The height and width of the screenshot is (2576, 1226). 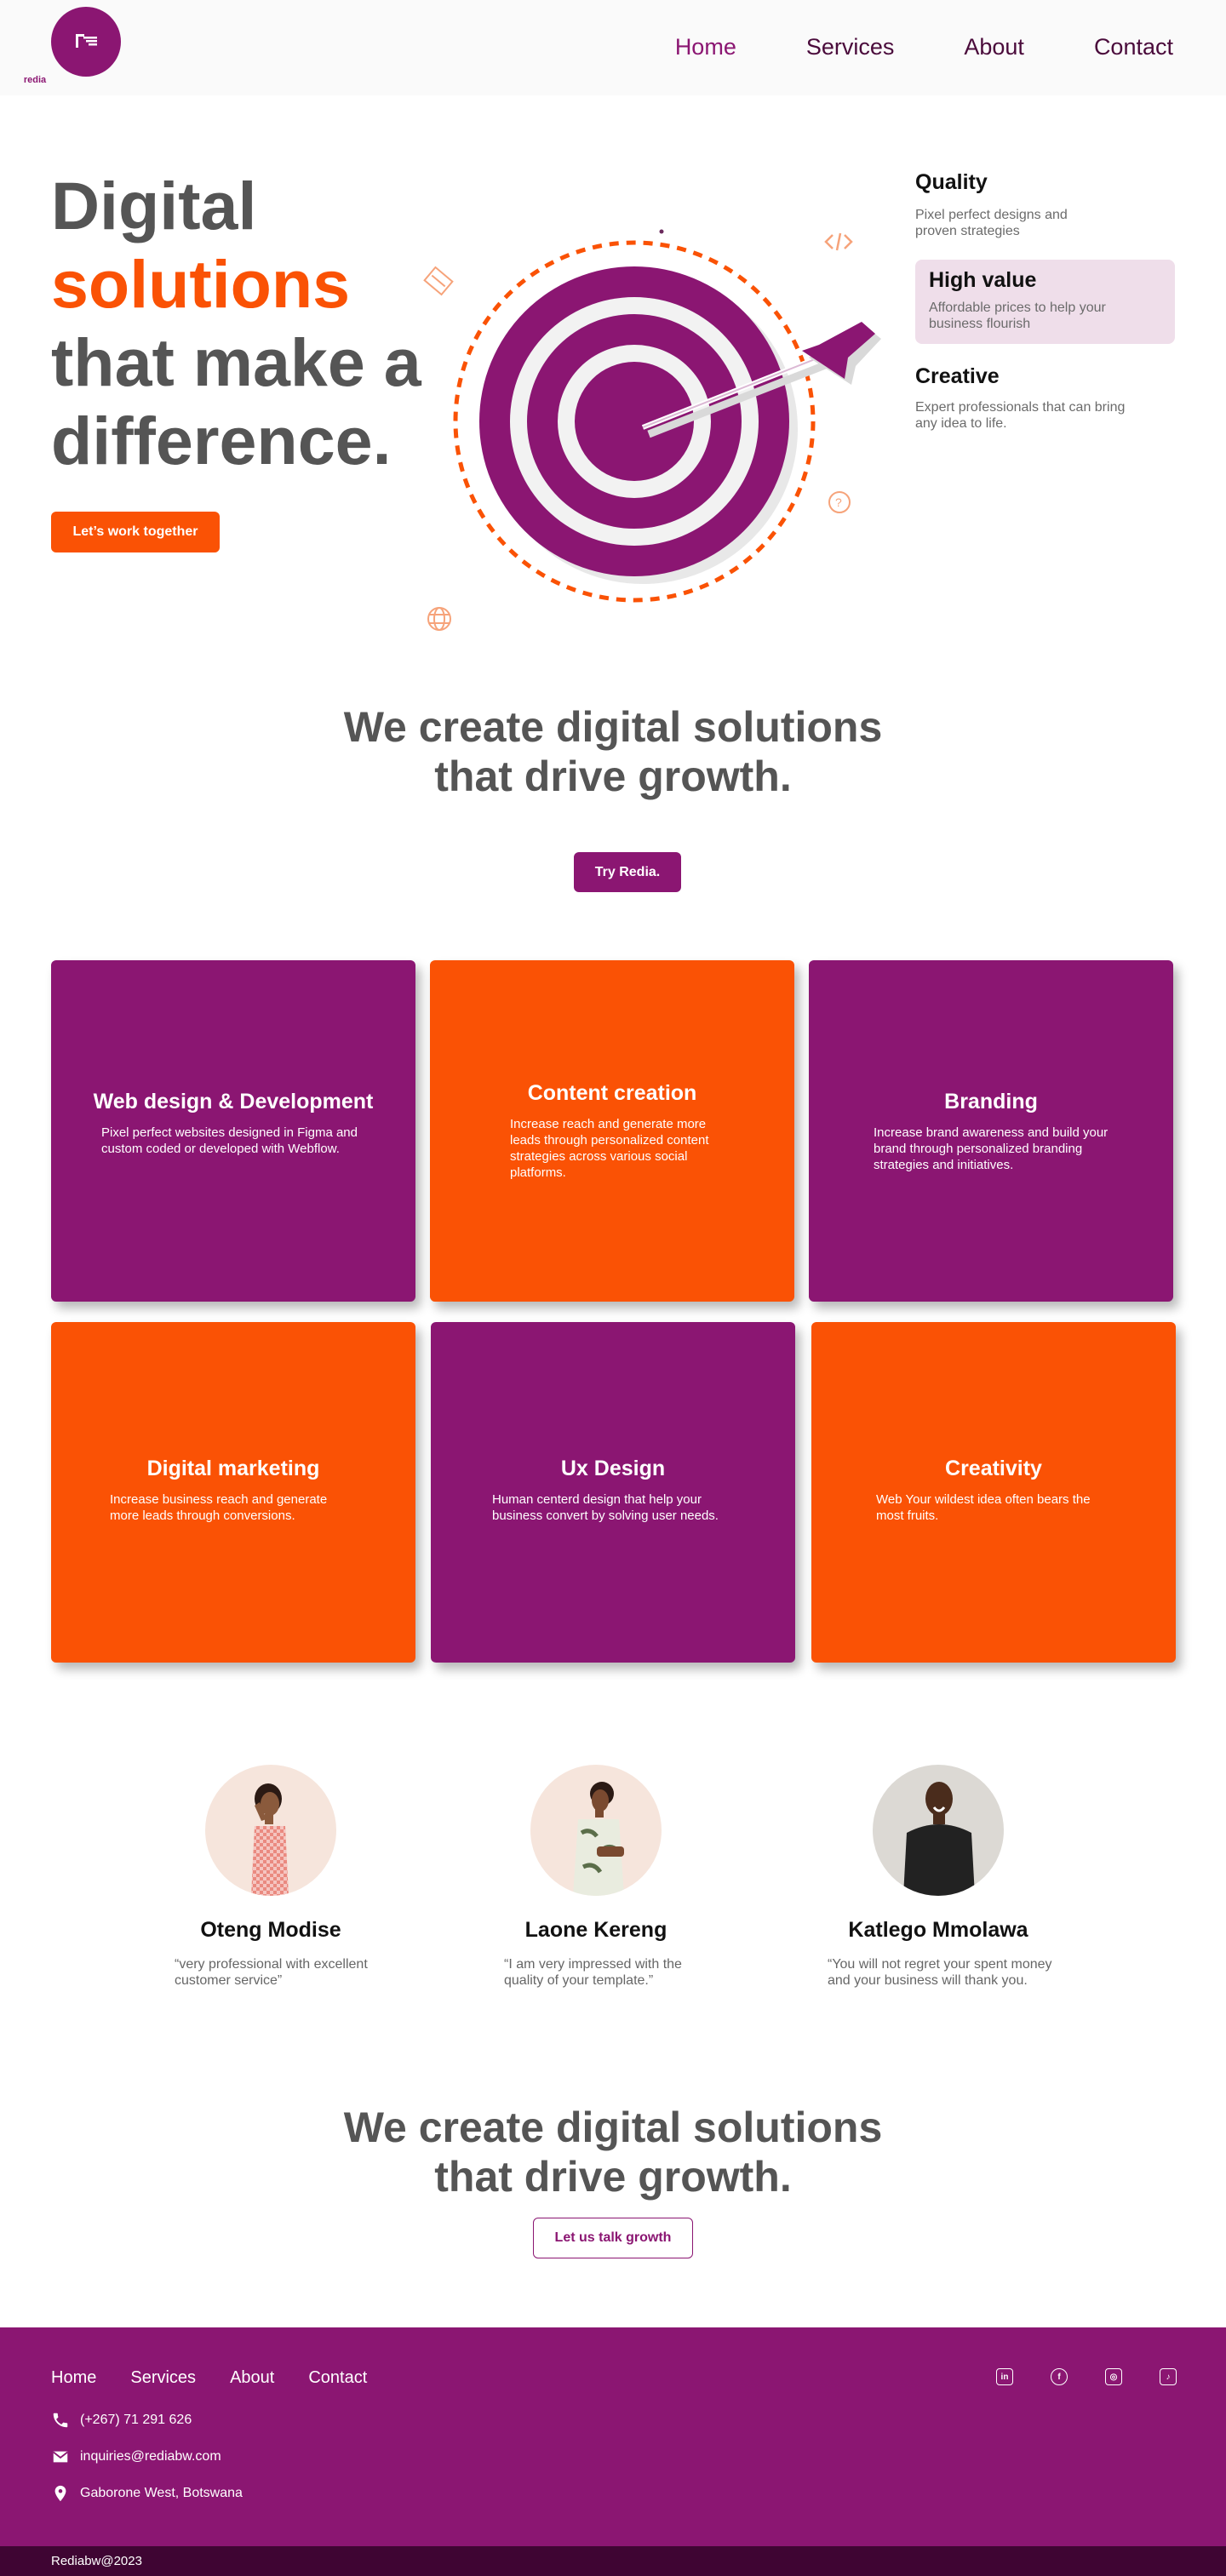 I want to click on phone-icon, so click(x=60, y=2420).